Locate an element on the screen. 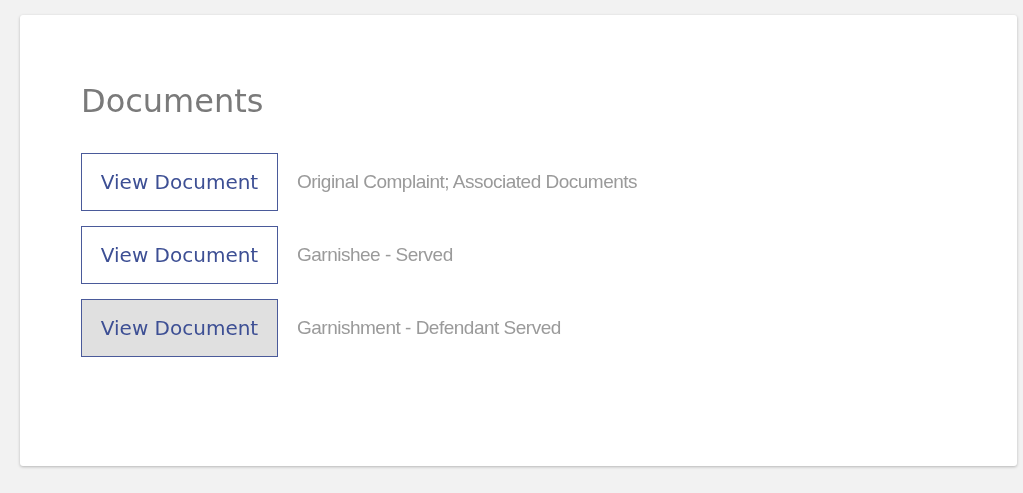 This screenshot has width=1023, height=493. document-description: Garnishment - Defendant Served is located at coordinates (429, 327).